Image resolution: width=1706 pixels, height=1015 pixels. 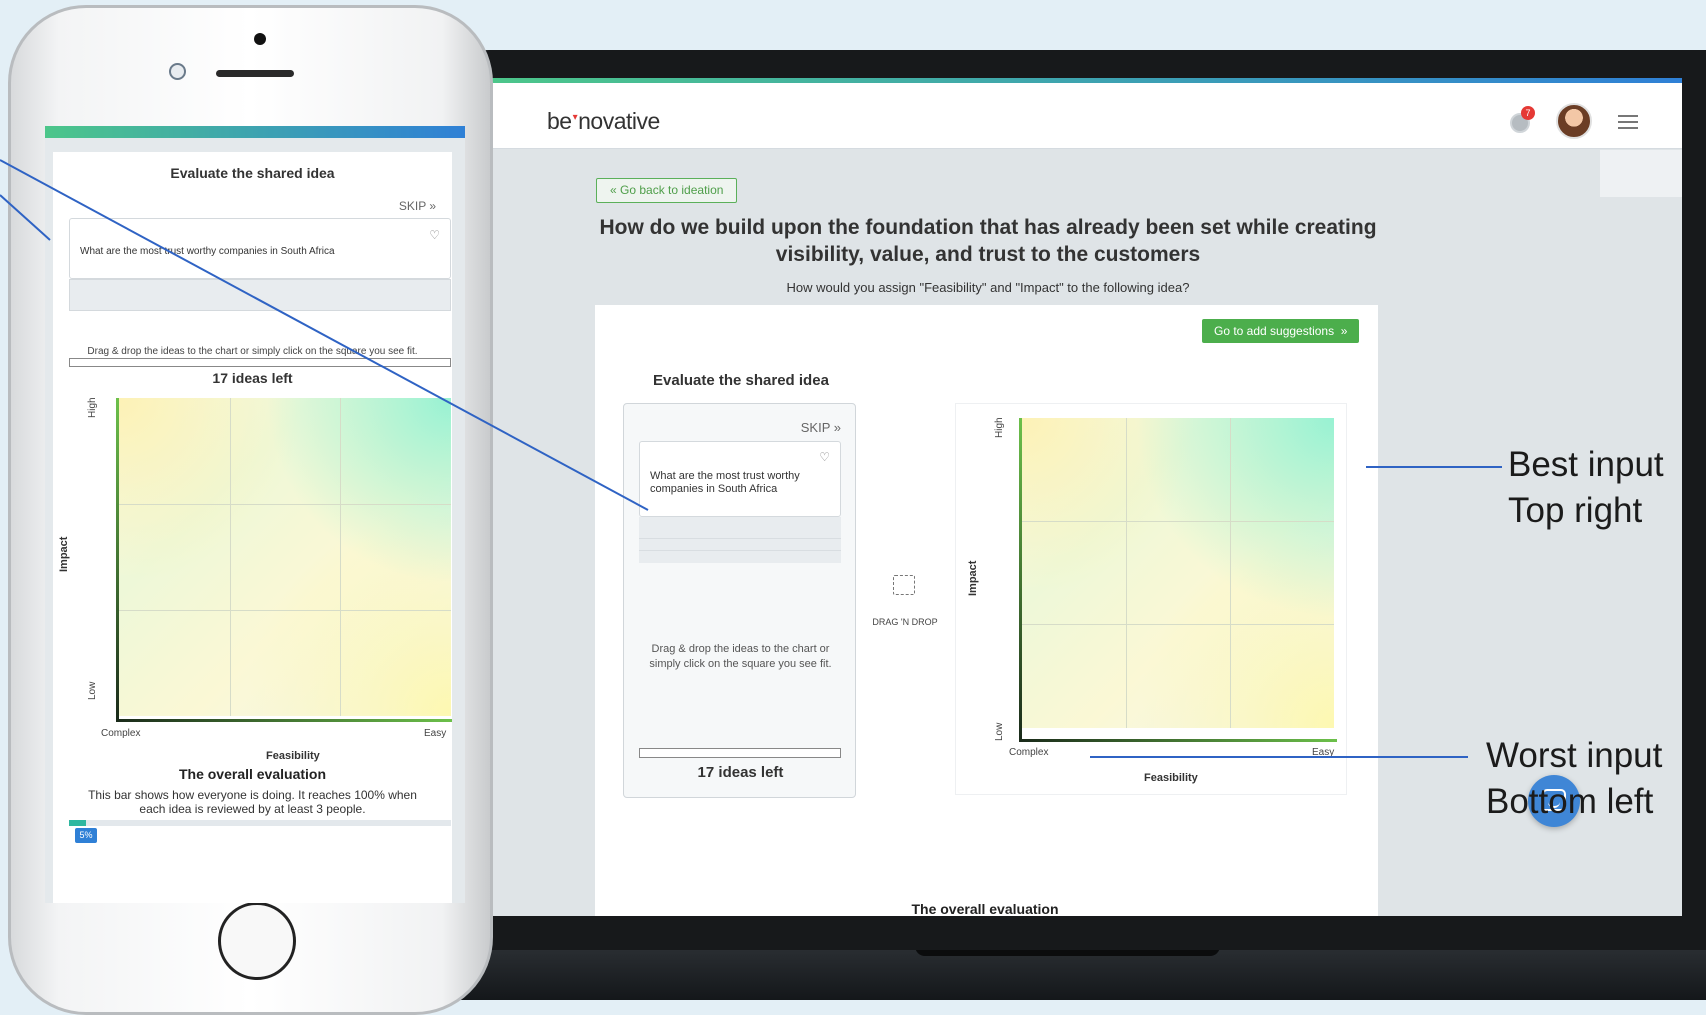 I want to click on worst-input-label: Worst input, so click(x=1574, y=755).